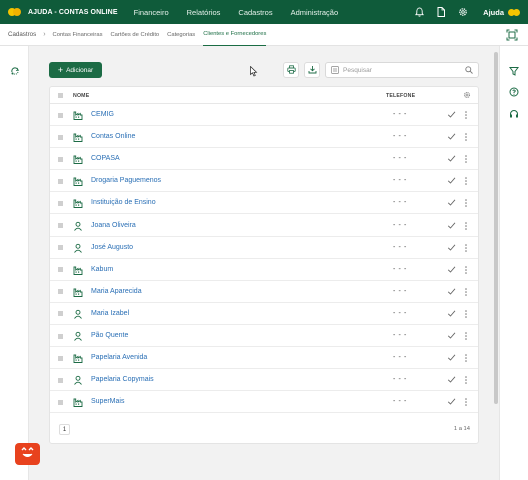 Image resolution: width=528 pixels, height=480 pixels. What do you see at coordinates (264, 226) in the screenshot?
I see `table-row: Joana Oliveira - - -` at bounding box center [264, 226].